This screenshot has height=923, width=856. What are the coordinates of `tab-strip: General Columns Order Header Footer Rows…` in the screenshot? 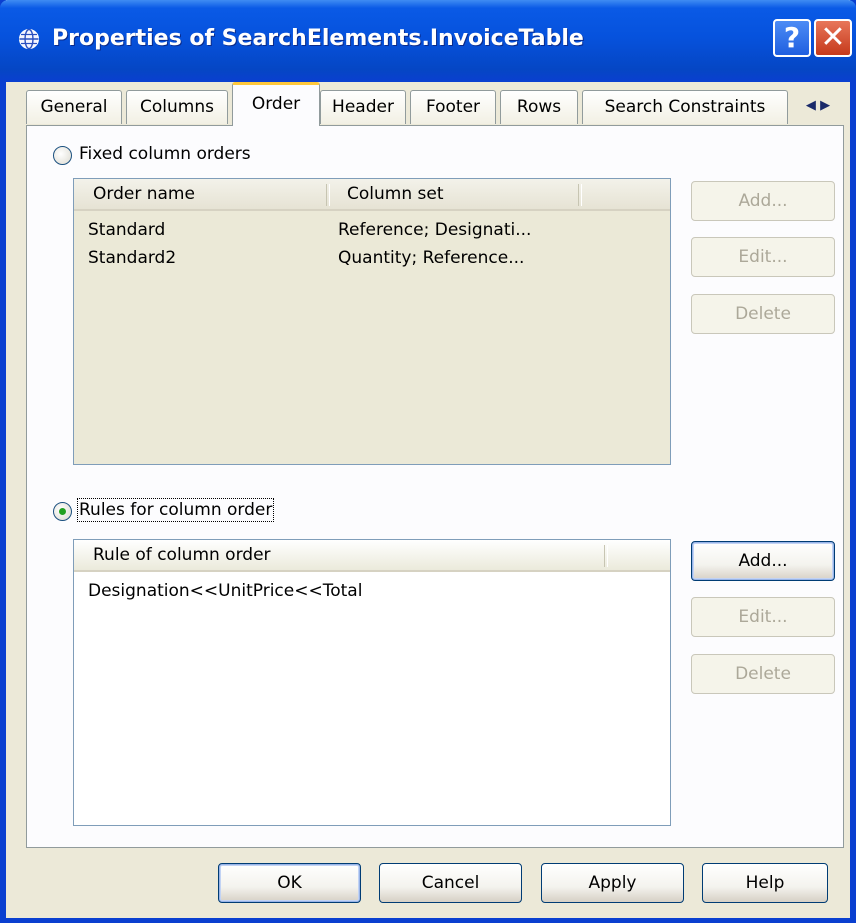 It's located at (428, 104).